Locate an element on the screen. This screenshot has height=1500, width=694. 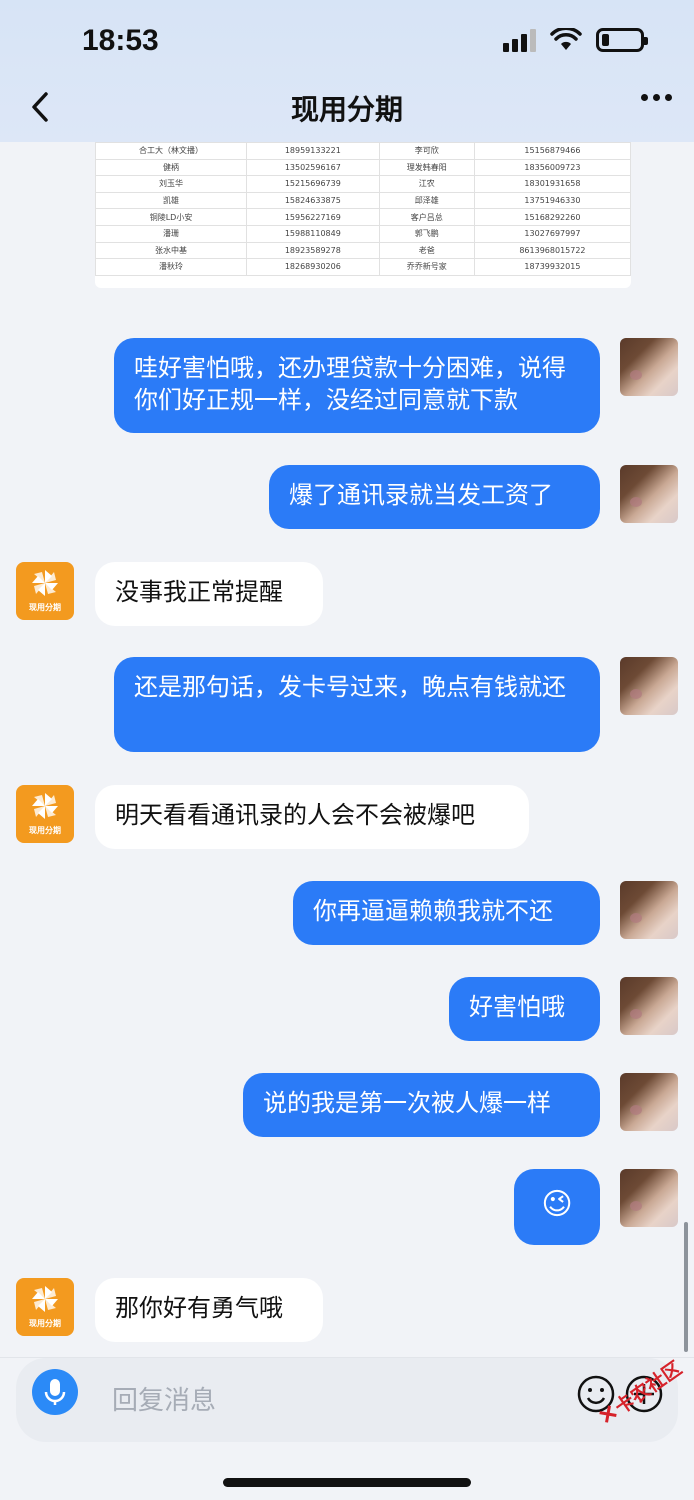
contacts-table-row: 健柄 13502596167 理发韩春阳 18356009723 is located at coordinates (363, 167).